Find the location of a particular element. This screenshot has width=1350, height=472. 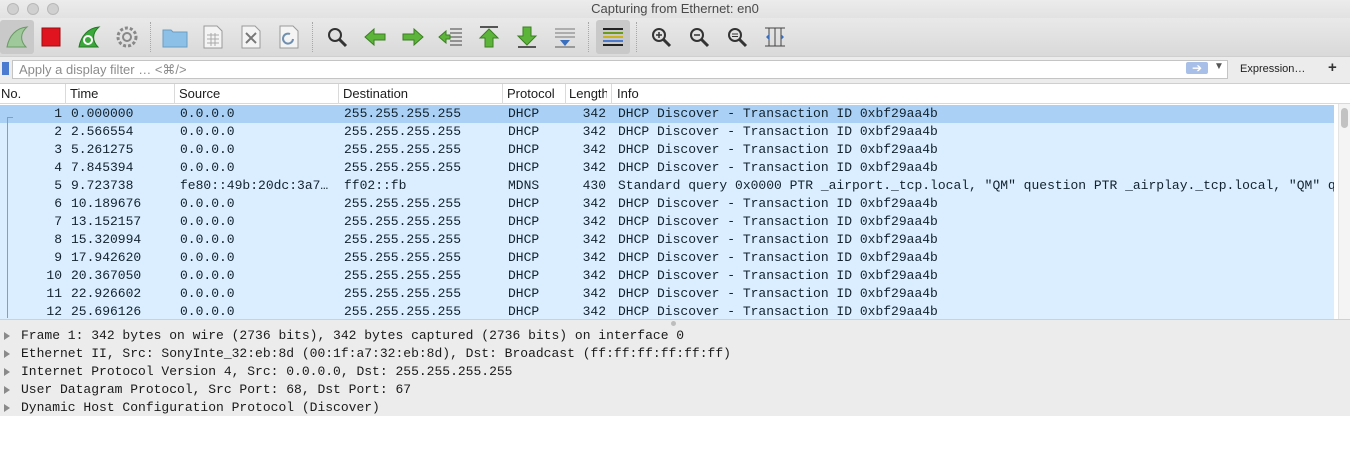

resize-columns-button is located at coordinates (775, 37).